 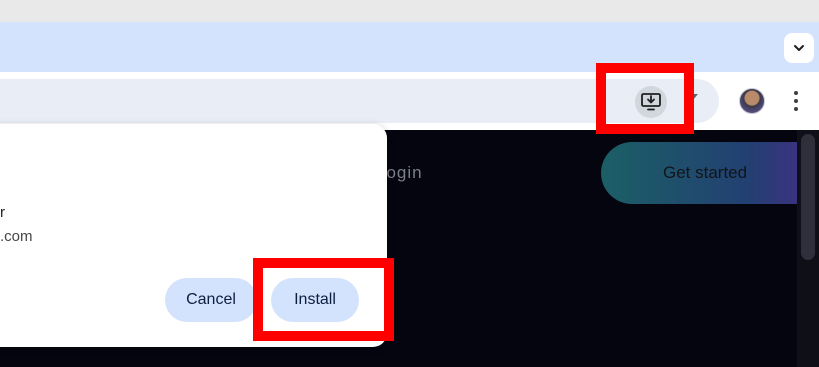 I want to click on get-started-button: Get started, so click(x=710, y=173).